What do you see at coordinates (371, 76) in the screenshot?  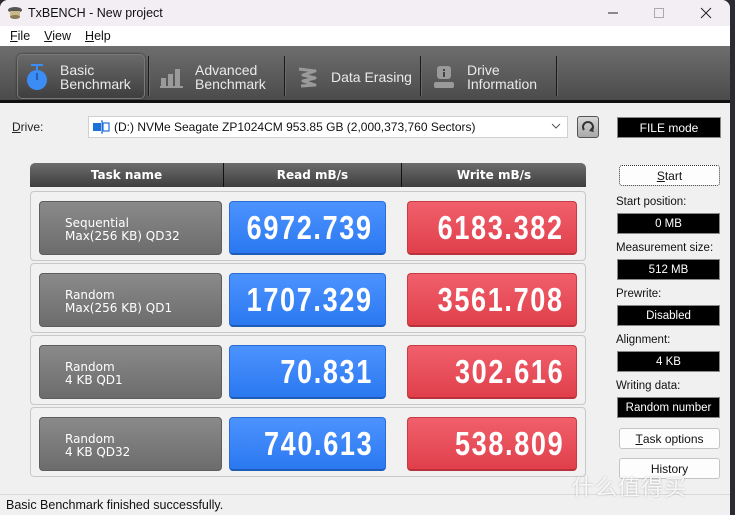 I see `tab-erasing-label: Data Erasing` at bounding box center [371, 76].